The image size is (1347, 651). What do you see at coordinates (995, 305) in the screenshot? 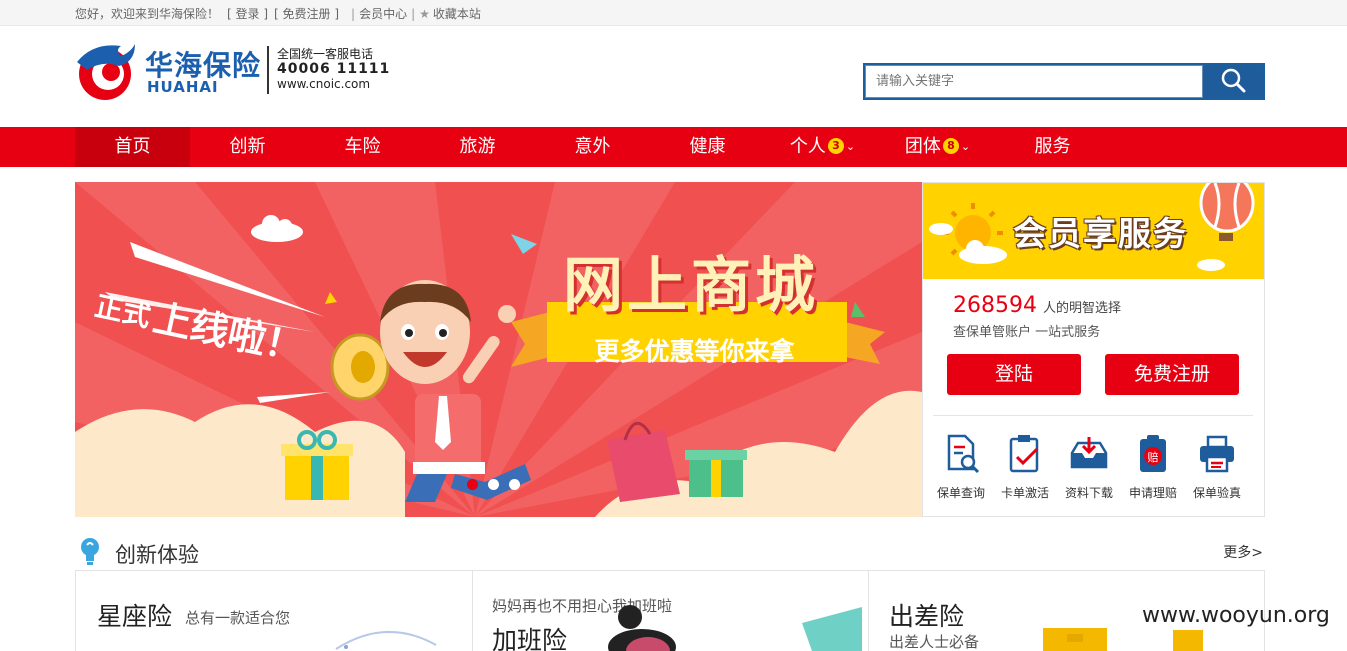
I see `member-count: 268594` at bounding box center [995, 305].